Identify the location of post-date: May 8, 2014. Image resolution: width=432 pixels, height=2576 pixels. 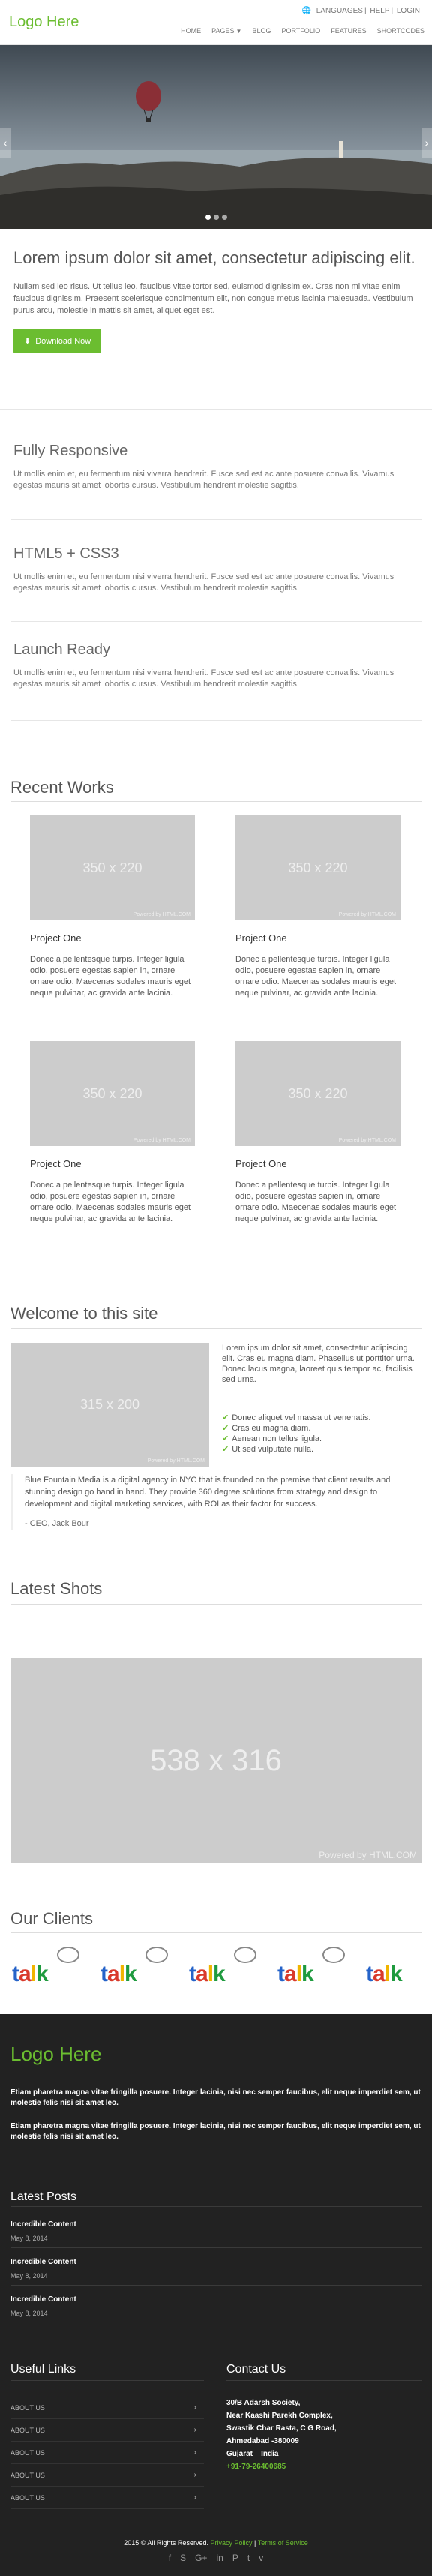
(29, 2238).